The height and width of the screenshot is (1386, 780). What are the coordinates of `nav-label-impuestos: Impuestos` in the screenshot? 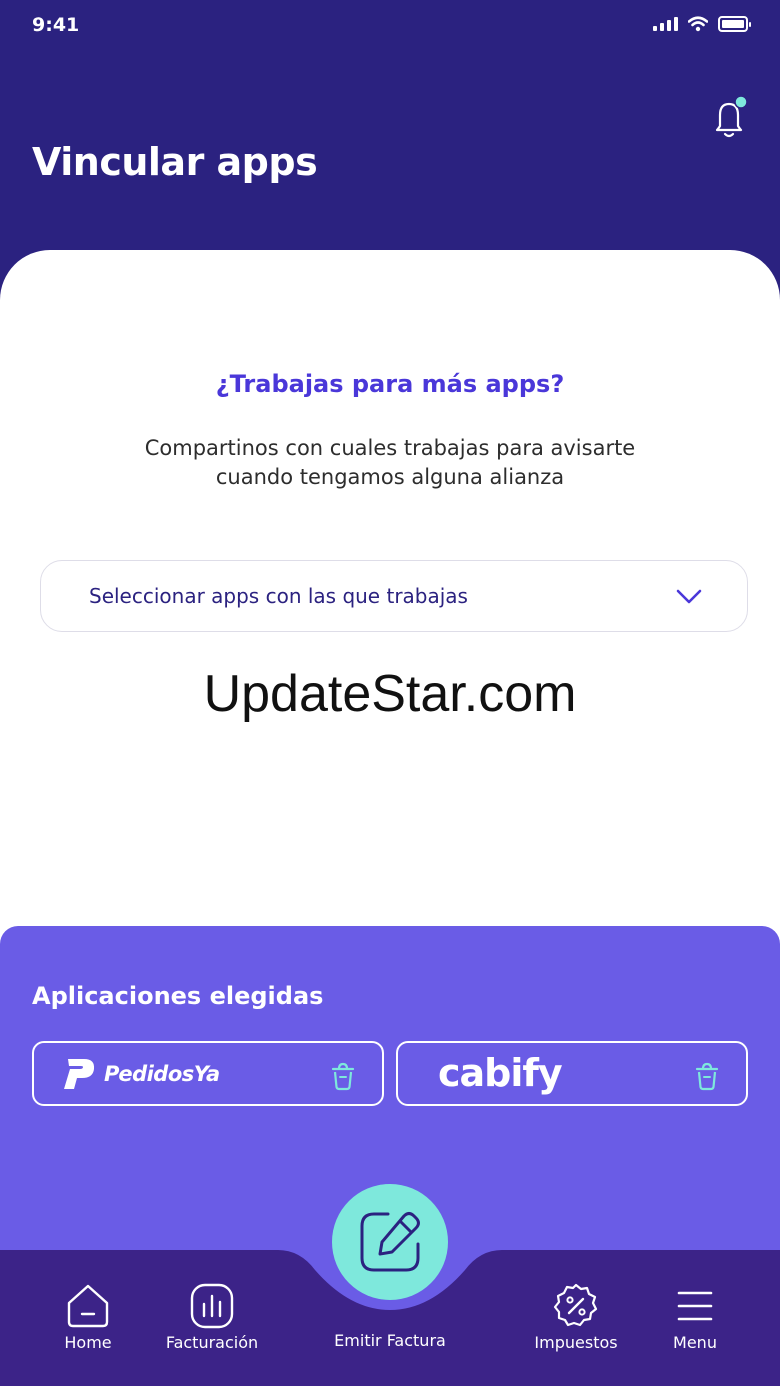 It's located at (576, 1342).